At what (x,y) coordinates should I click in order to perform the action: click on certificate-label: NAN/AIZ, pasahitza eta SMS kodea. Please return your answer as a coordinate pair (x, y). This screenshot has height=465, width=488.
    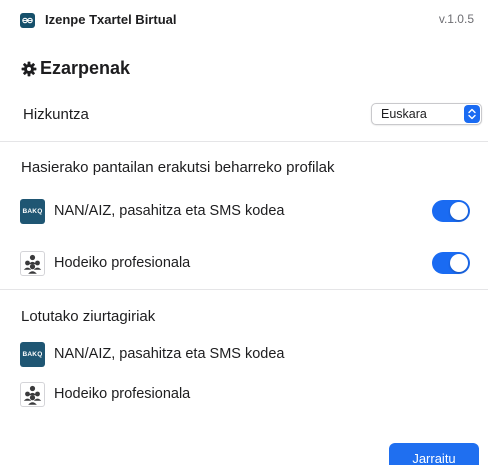
    Looking at the image, I should click on (169, 354).